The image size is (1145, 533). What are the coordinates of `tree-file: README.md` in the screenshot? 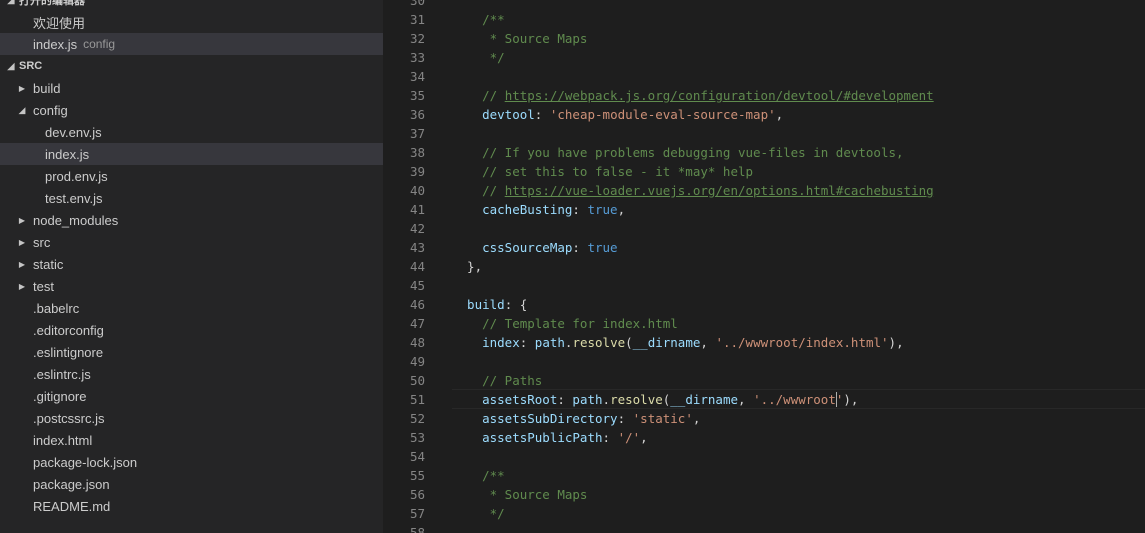 It's located at (191, 506).